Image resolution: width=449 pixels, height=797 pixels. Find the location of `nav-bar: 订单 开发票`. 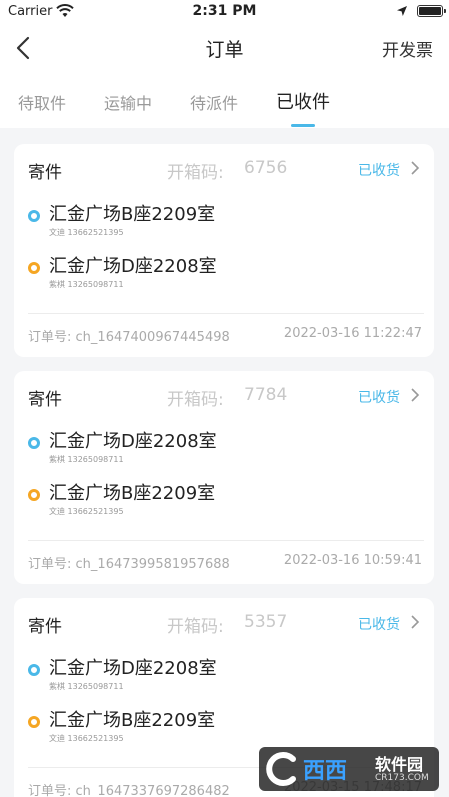

nav-bar: 订单 开发票 is located at coordinates (224, 48).